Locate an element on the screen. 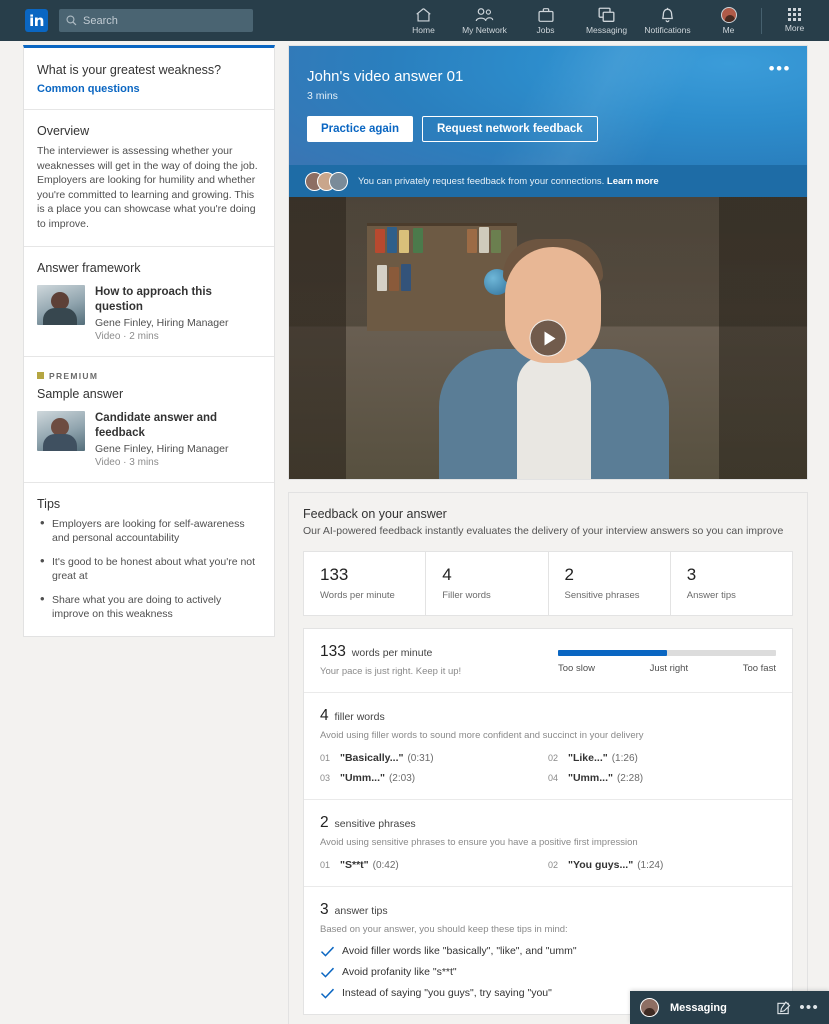 This screenshot has height=1024, width=829. nav-label: More is located at coordinates (794, 28).